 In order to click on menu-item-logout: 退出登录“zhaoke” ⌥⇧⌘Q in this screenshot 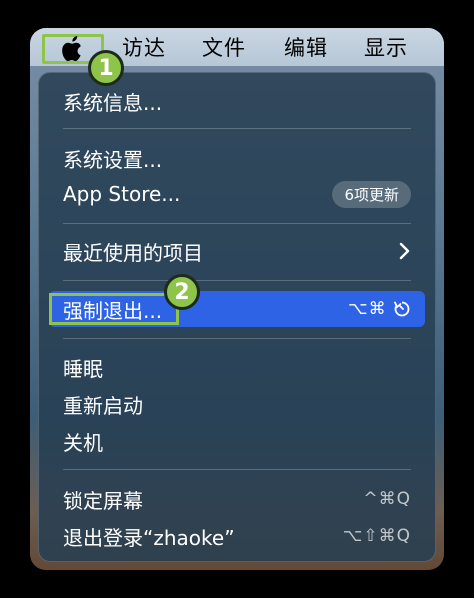, I will do `click(237, 536)`.